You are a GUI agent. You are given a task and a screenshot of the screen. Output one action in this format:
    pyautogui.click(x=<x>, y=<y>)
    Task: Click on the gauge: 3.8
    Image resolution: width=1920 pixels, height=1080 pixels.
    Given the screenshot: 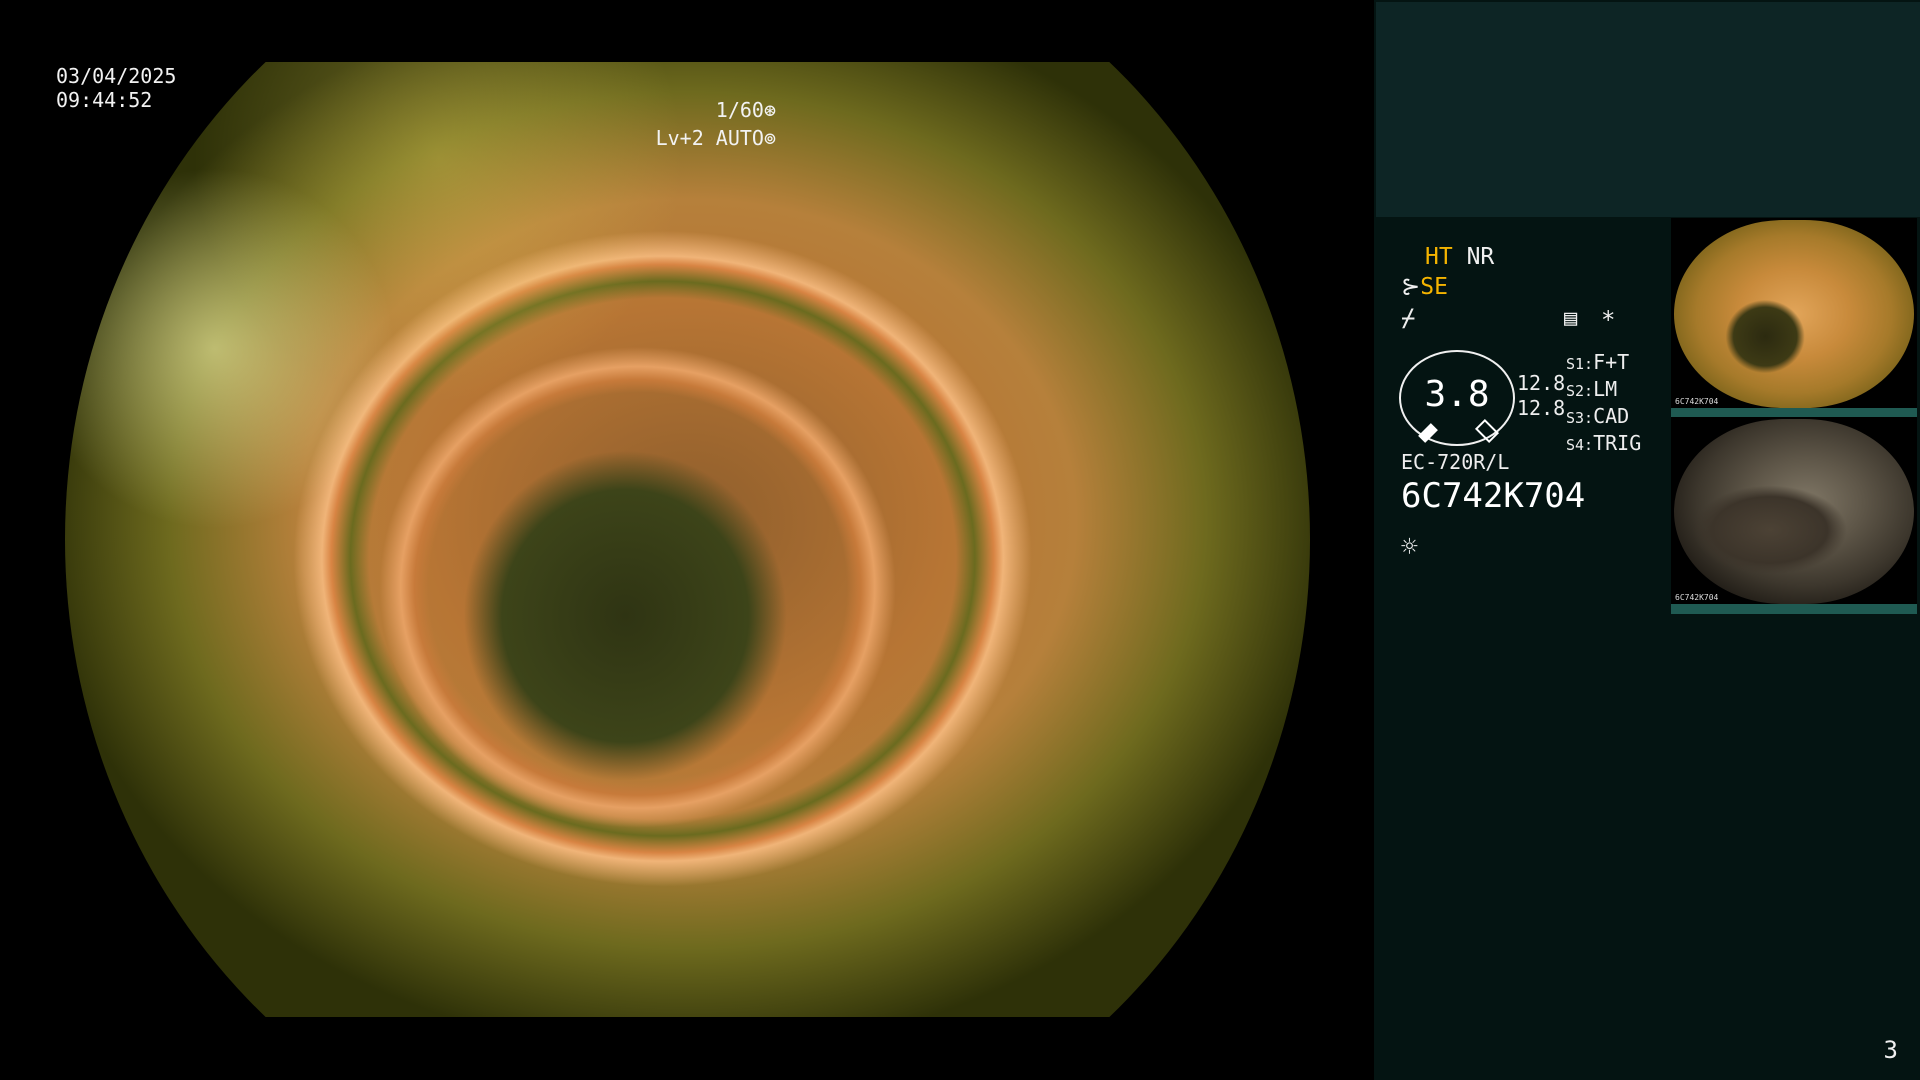 What is the action you would take?
    pyautogui.click(x=1457, y=398)
    